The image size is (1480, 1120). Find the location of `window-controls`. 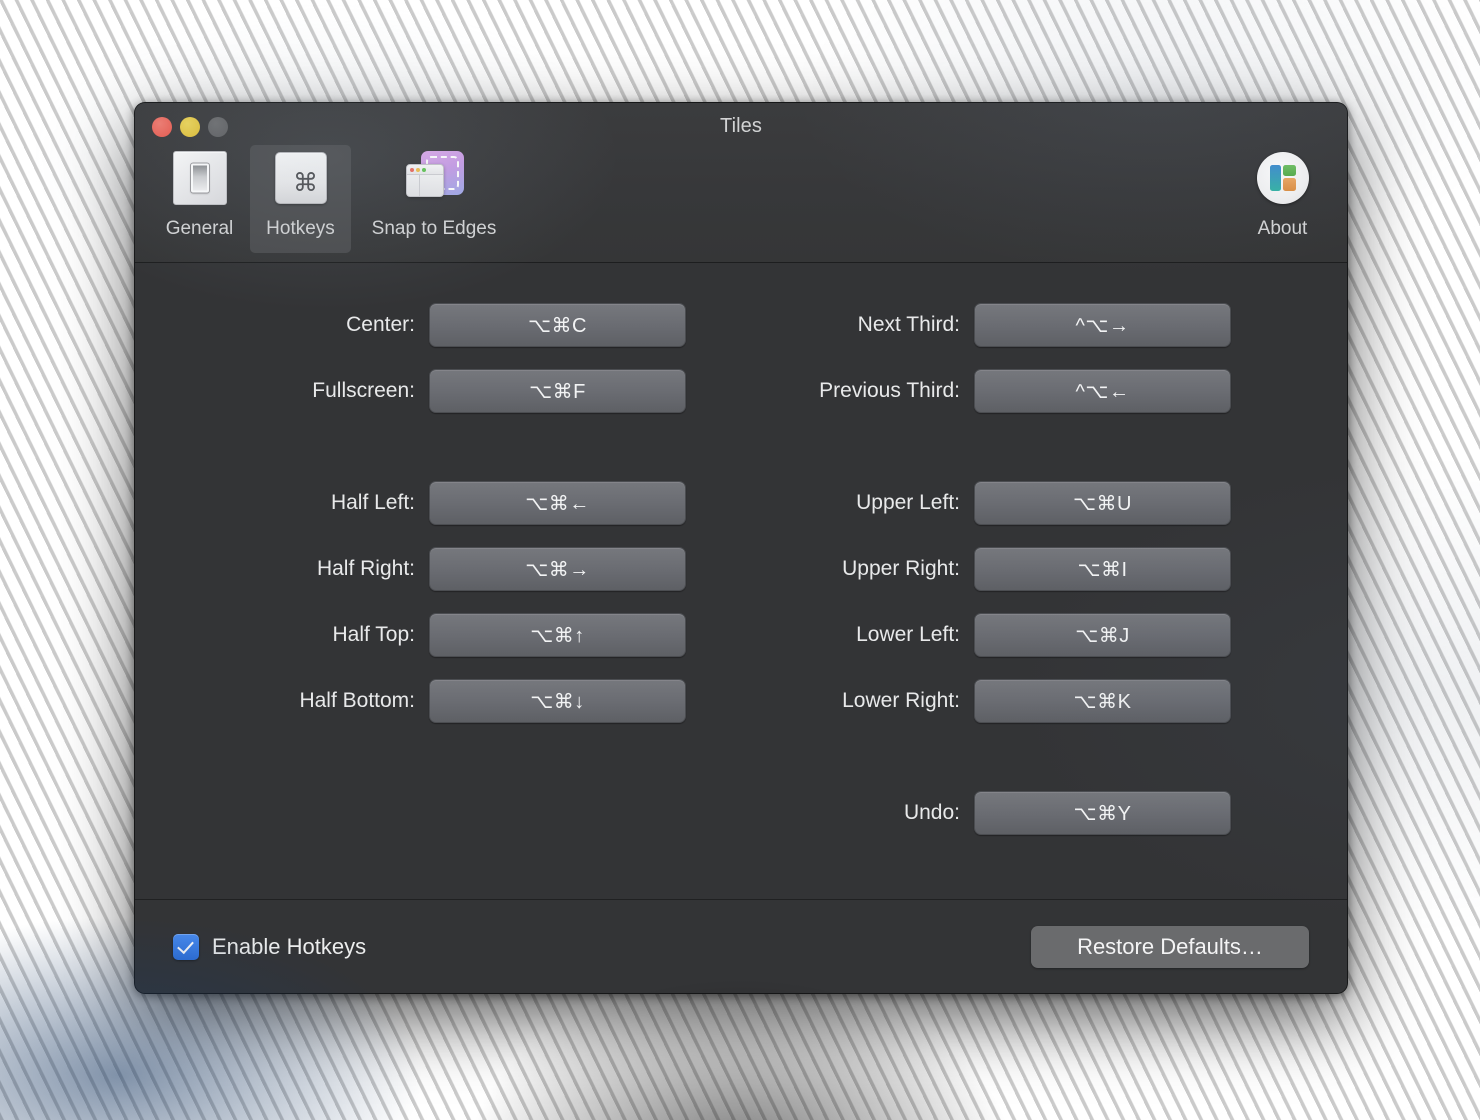

window-controls is located at coordinates (190, 127).